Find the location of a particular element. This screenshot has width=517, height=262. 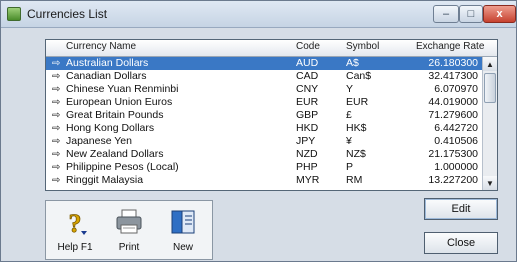

edit-button: Edit is located at coordinates (461, 209).